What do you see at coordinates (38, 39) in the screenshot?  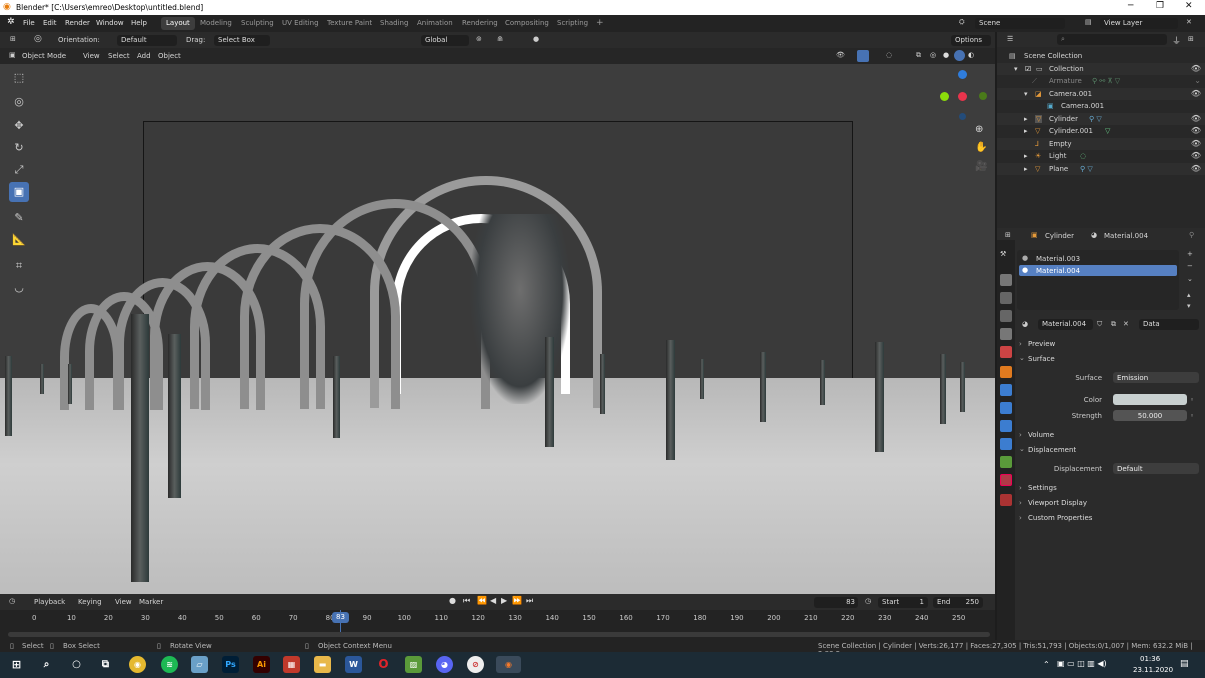 I see `active-tool-icon: ◎` at bounding box center [38, 39].